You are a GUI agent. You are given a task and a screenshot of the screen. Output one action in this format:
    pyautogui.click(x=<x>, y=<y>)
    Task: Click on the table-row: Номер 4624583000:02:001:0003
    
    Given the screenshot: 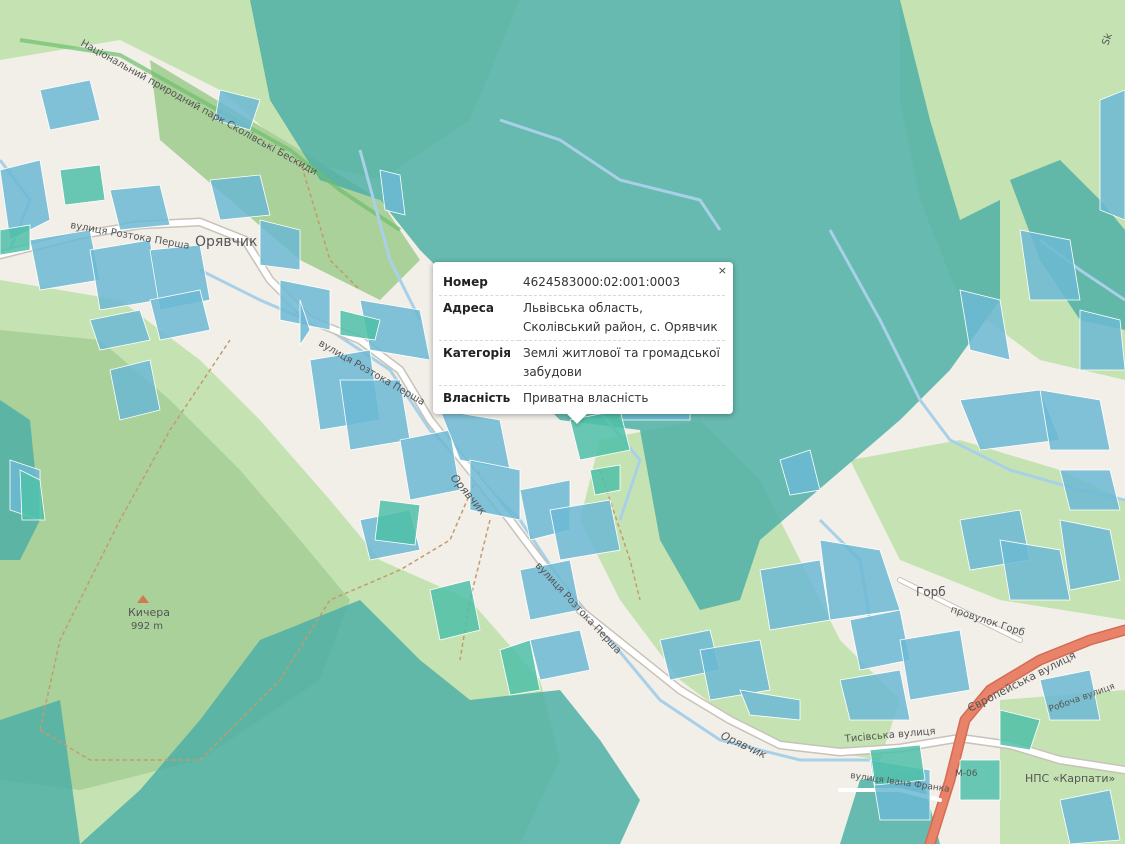 What is the action you would take?
    pyautogui.click(x=582, y=283)
    